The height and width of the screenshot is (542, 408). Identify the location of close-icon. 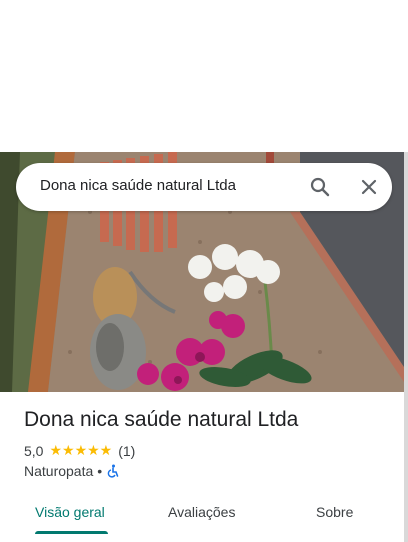
(369, 187).